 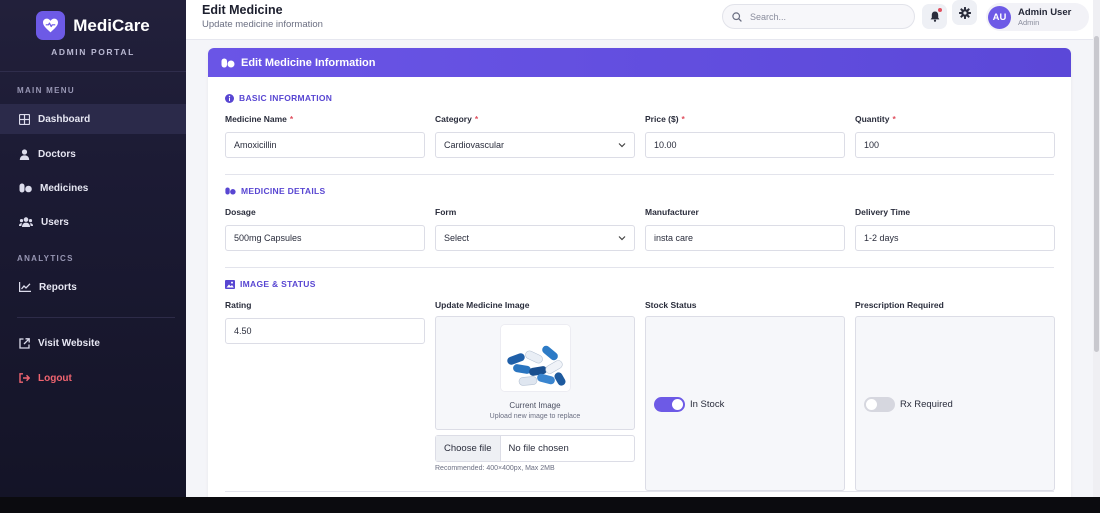 I want to click on sidebar-item-label: Visit Website, so click(x=69, y=343).